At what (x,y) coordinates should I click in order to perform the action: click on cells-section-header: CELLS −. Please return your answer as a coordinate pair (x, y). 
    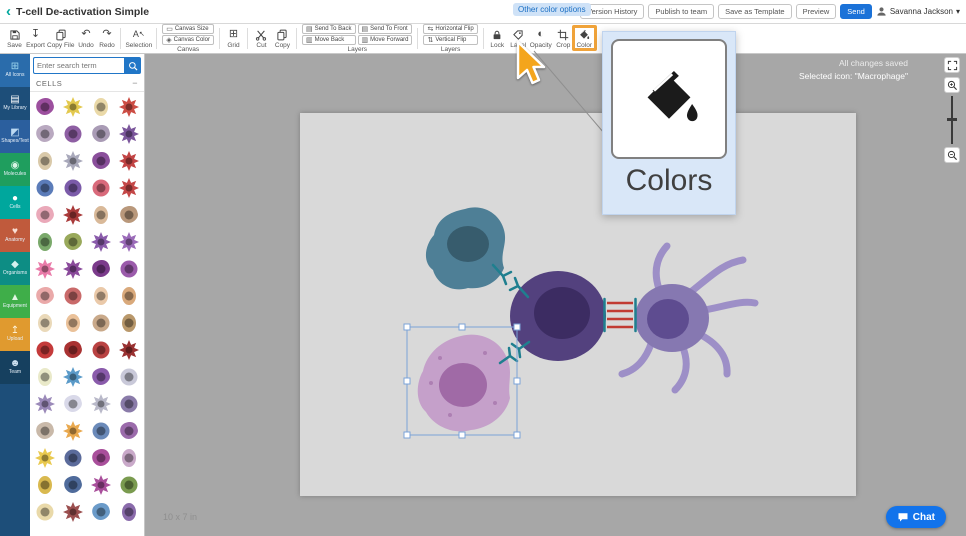
    Looking at the image, I should click on (87, 84).